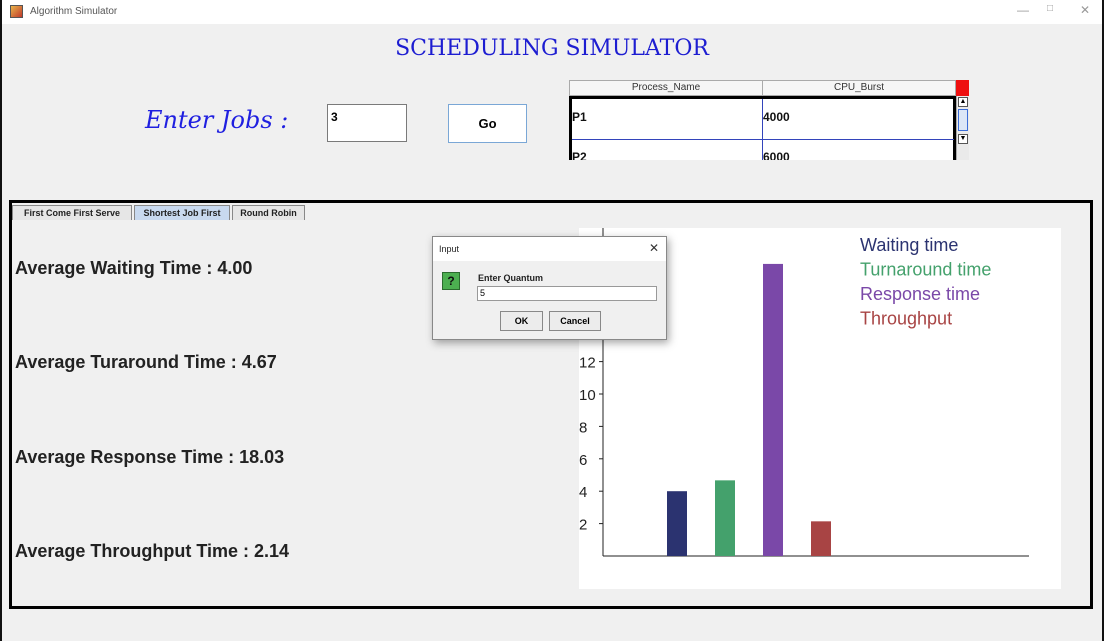 The height and width of the screenshot is (641, 1104). I want to click on legend-entry: Response time, so click(920, 294).